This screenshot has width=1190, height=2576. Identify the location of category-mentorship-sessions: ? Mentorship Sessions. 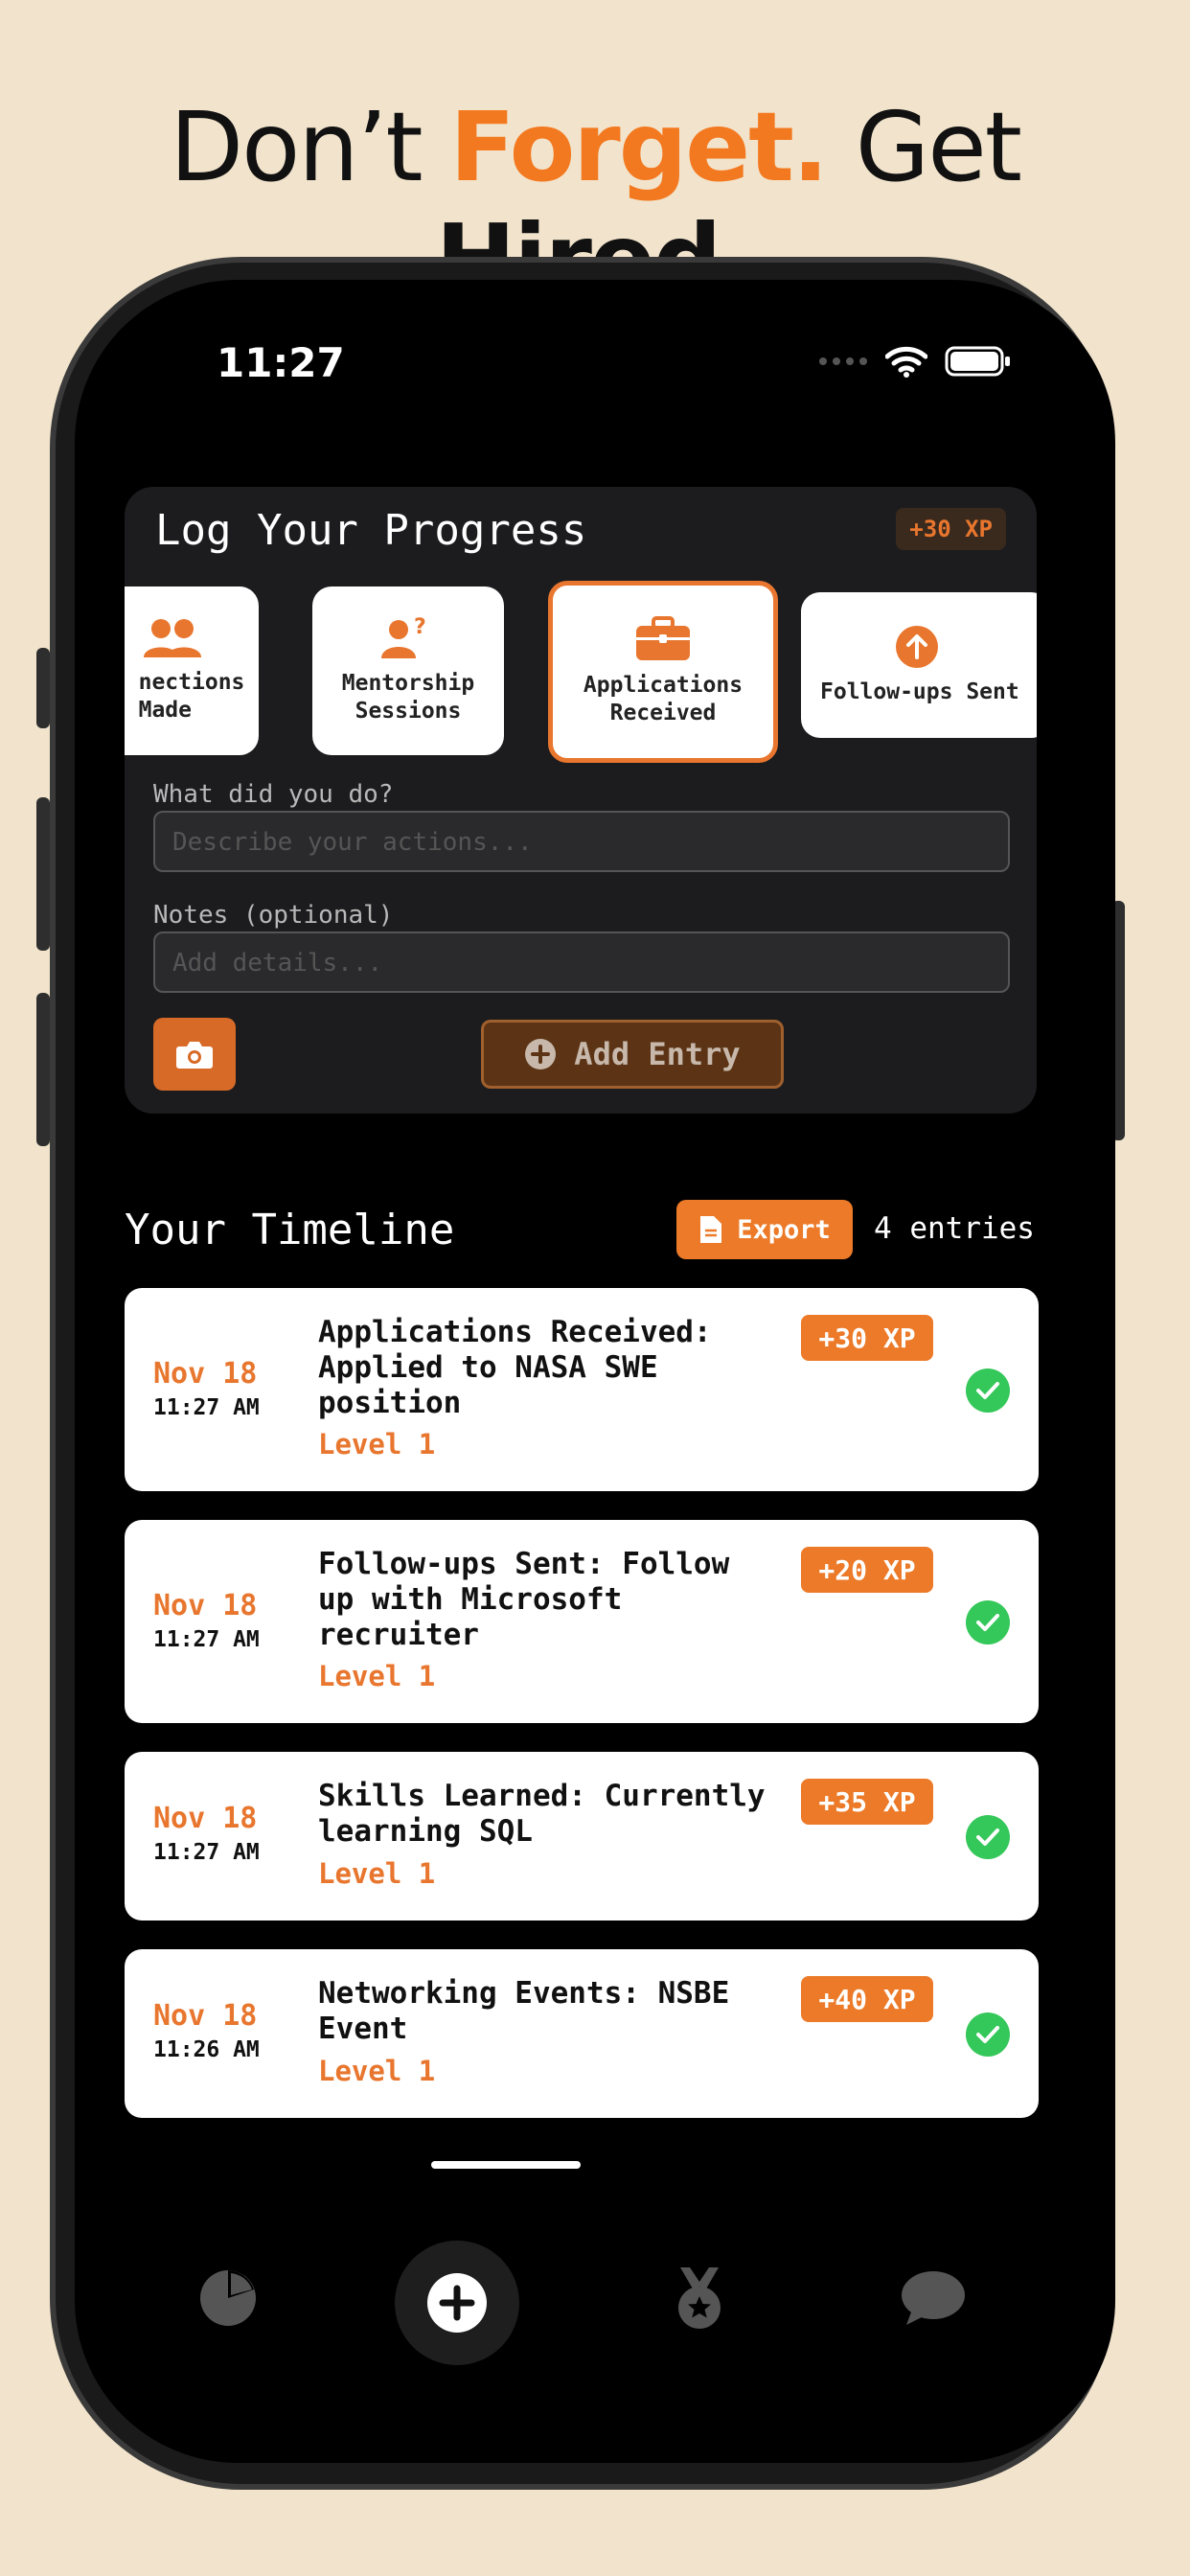
(408, 670).